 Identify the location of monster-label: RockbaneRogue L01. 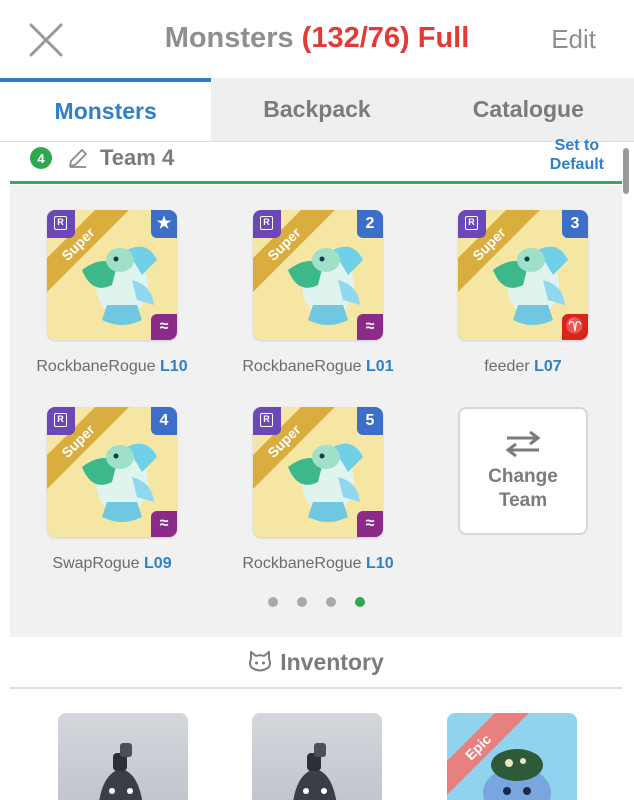
(318, 367).